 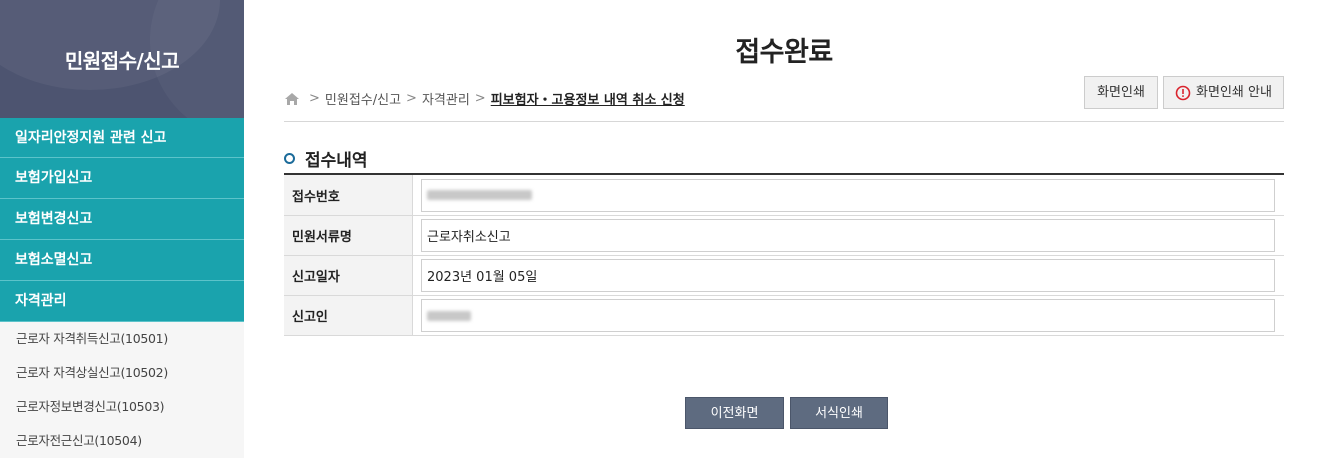 I want to click on menu-item-insurance-join: 보험가입신고, so click(x=122, y=178).